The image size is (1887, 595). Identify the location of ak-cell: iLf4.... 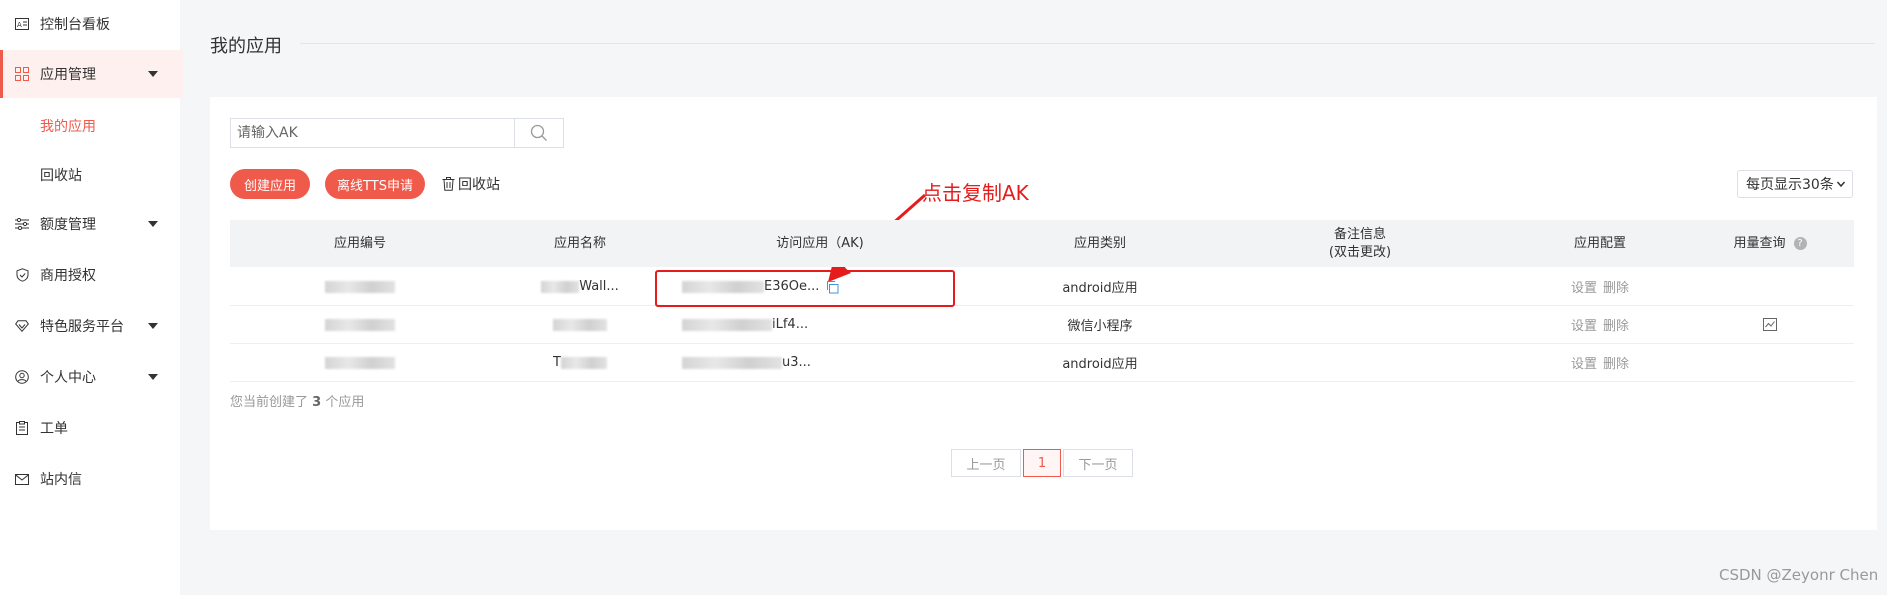
(795, 324).